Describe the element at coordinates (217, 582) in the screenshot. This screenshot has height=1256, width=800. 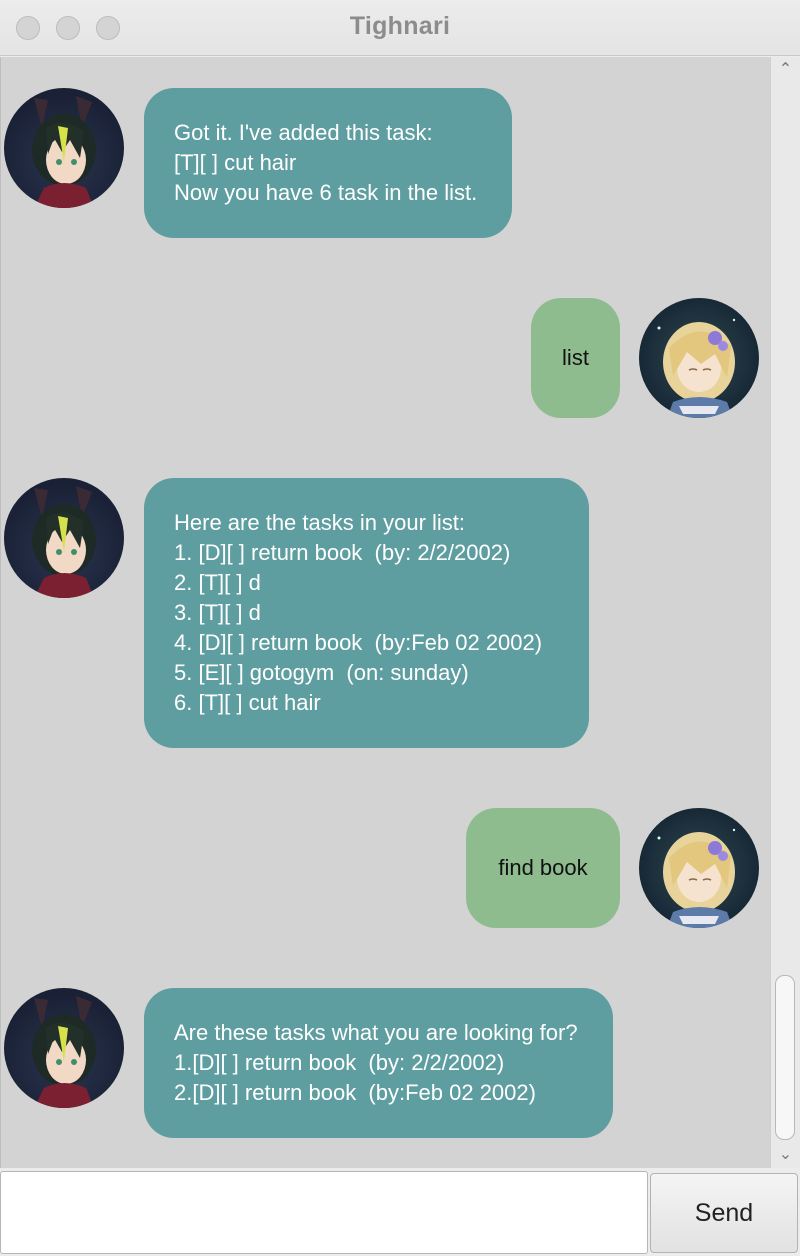
I see `message-line: 2. [T][ ] d` at that location.